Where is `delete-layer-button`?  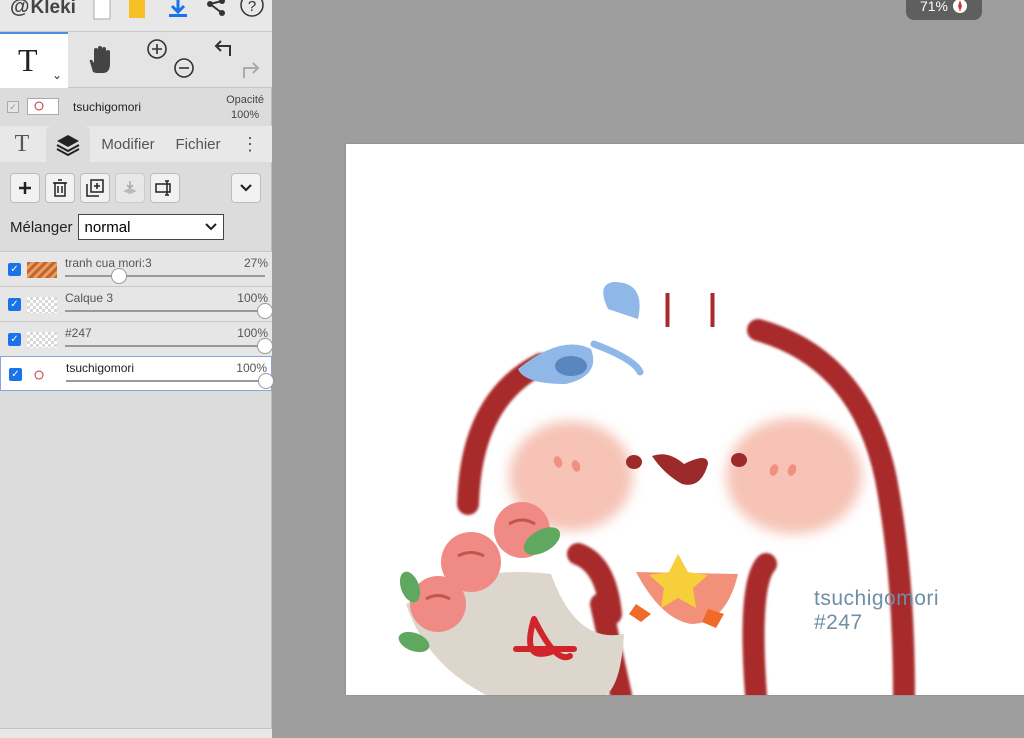
delete-layer-button is located at coordinates (60, 188).